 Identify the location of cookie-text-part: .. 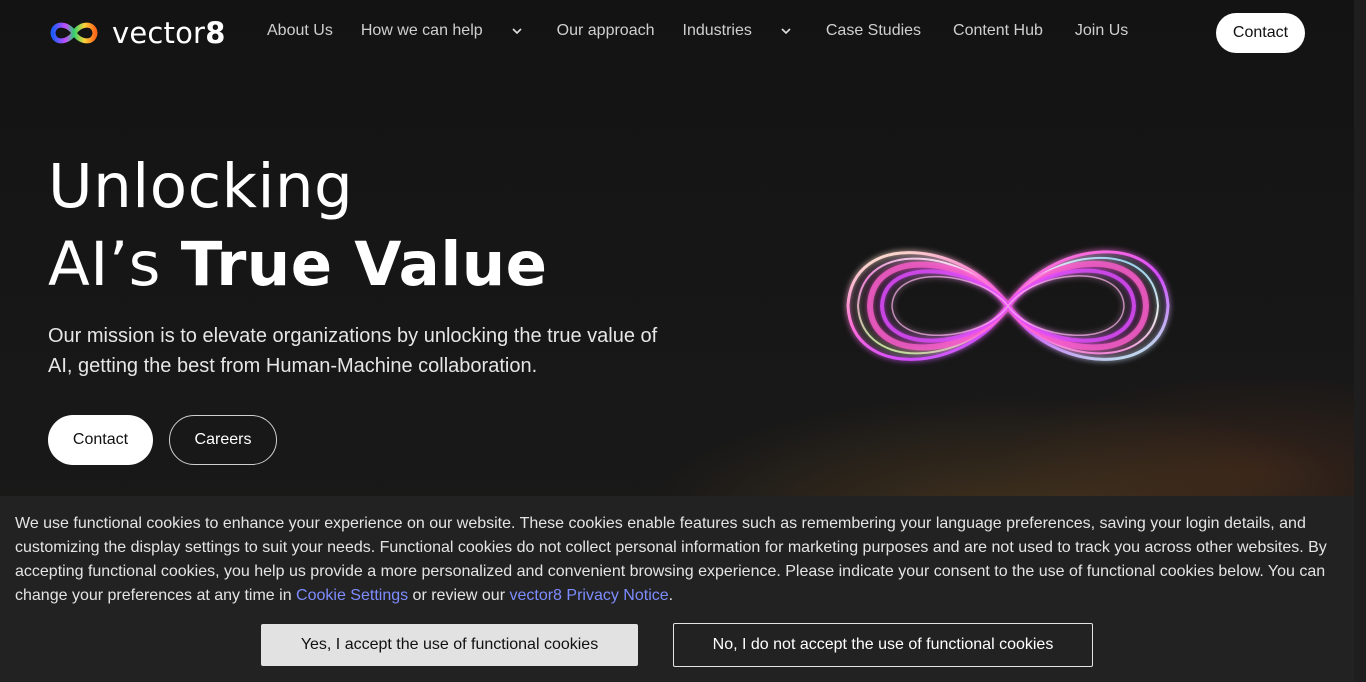
(671, 595).